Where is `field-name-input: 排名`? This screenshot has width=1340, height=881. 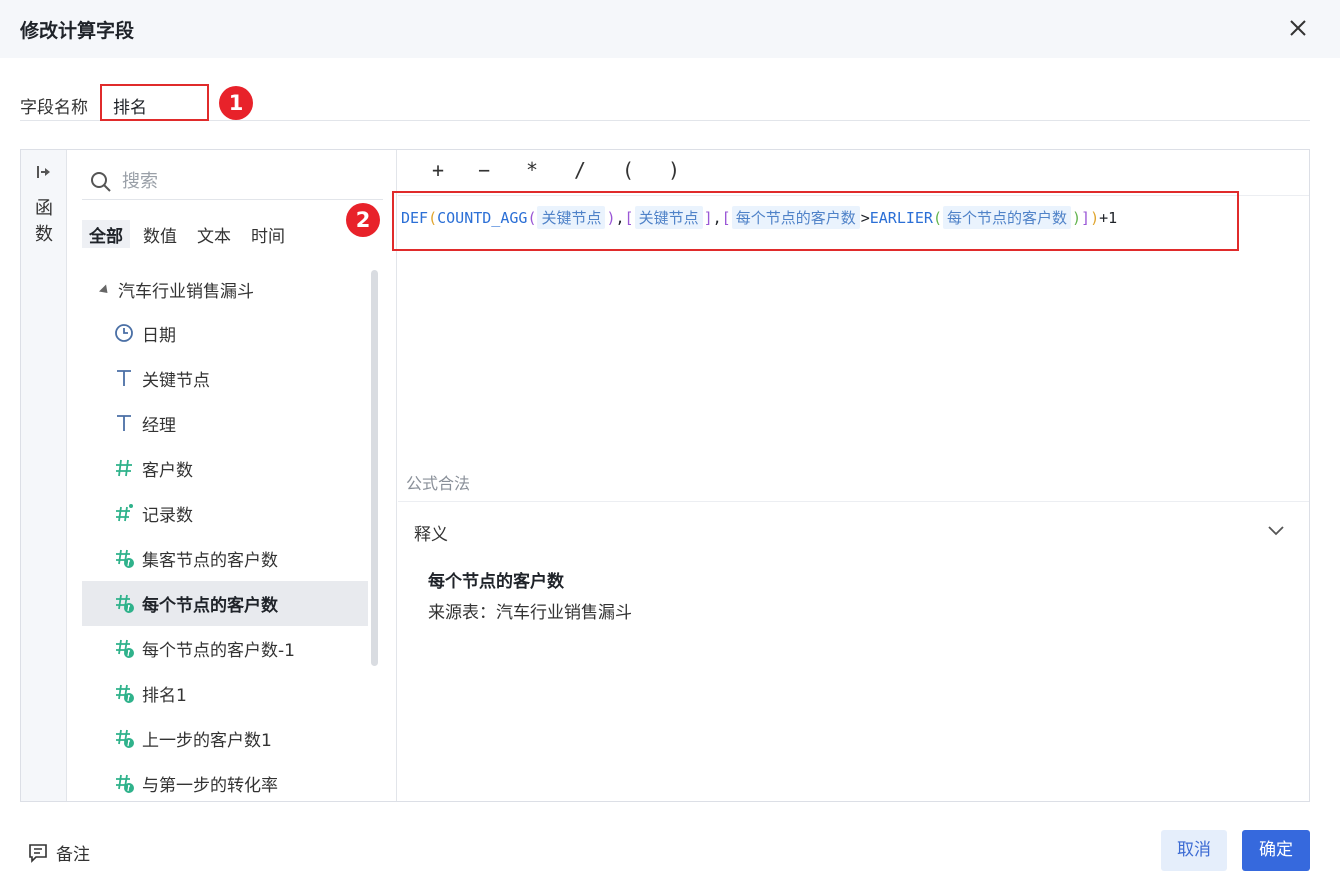
field-name-input: 排名 is located at coordinates (154, 102).